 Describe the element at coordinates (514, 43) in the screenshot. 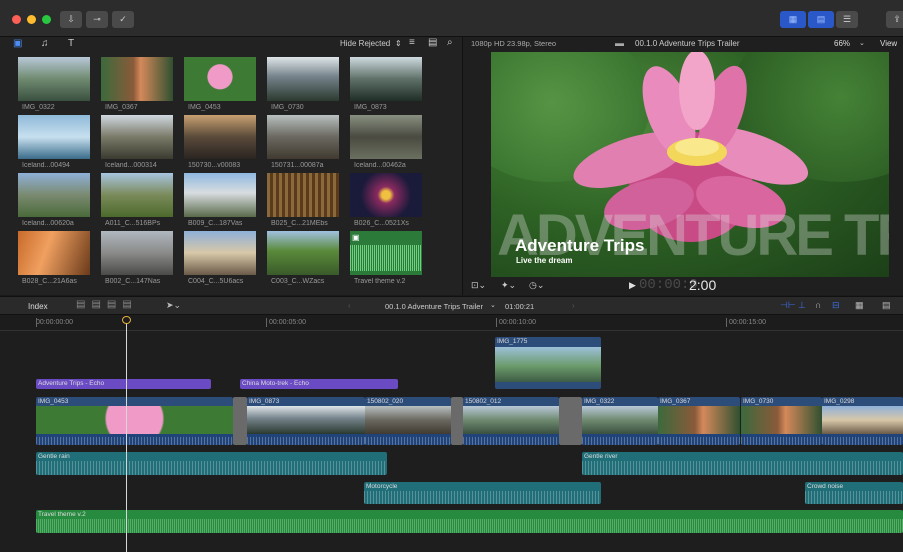

I see `format-label: 1080p HD 23.98p, Stereo` at that location.